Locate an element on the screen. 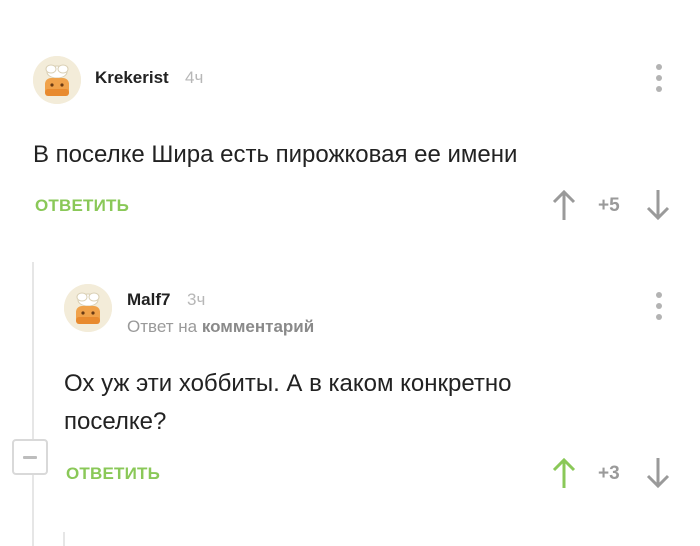  comment-rating: +3 is located at coordinates (609, 473).